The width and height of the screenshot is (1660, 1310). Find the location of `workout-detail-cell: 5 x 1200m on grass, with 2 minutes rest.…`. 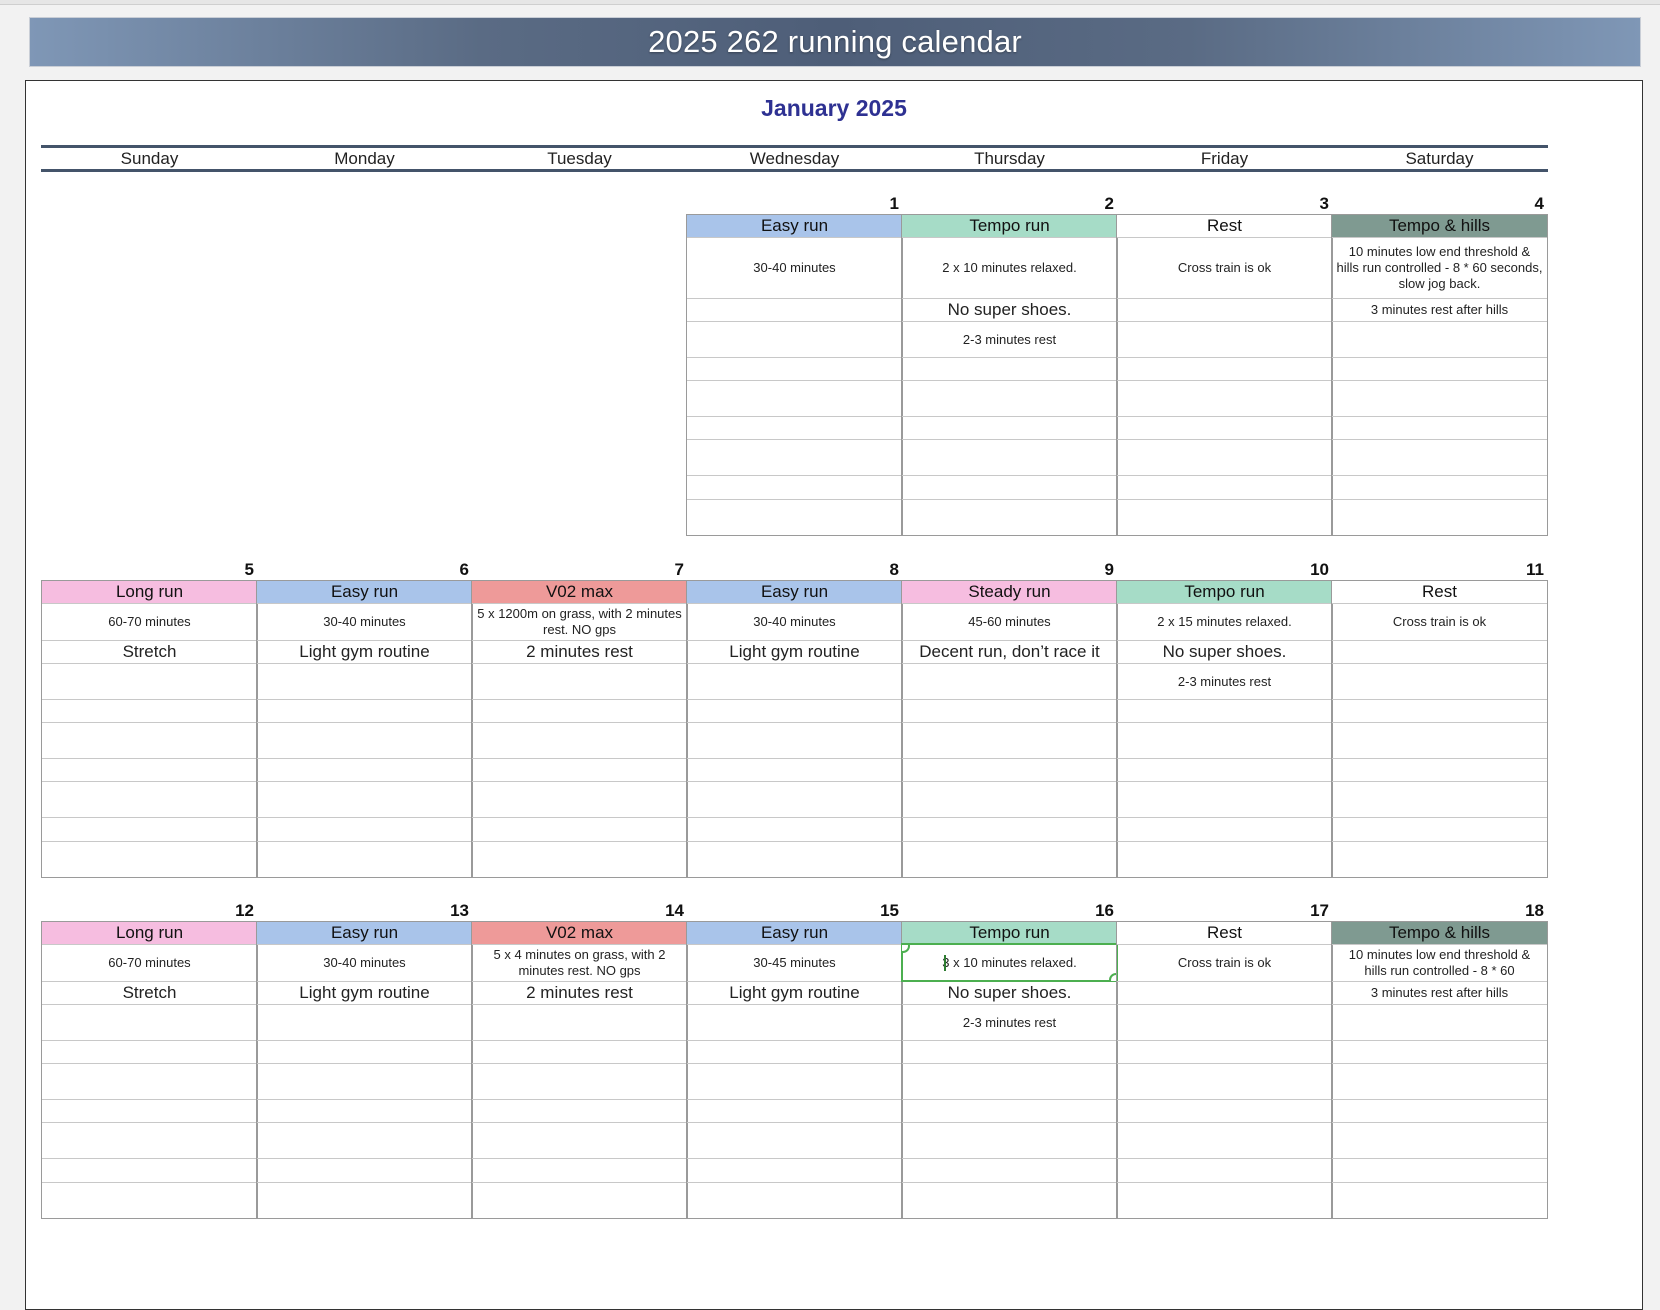

workout-detail-cell: 5 x 1200m on grass, with 2 minutes rest.… is located at coordinates (579, 621).